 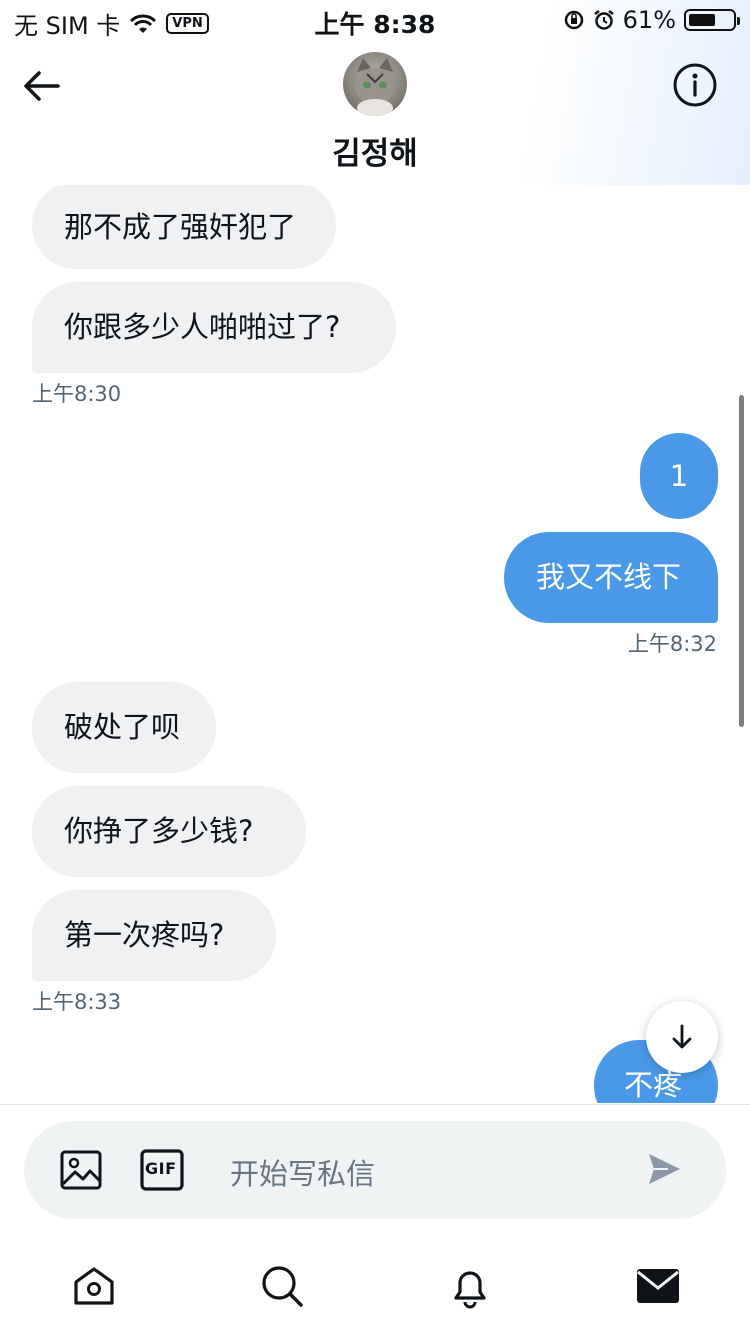 I want to click on contact-avatar, so click(x=375, y=84).